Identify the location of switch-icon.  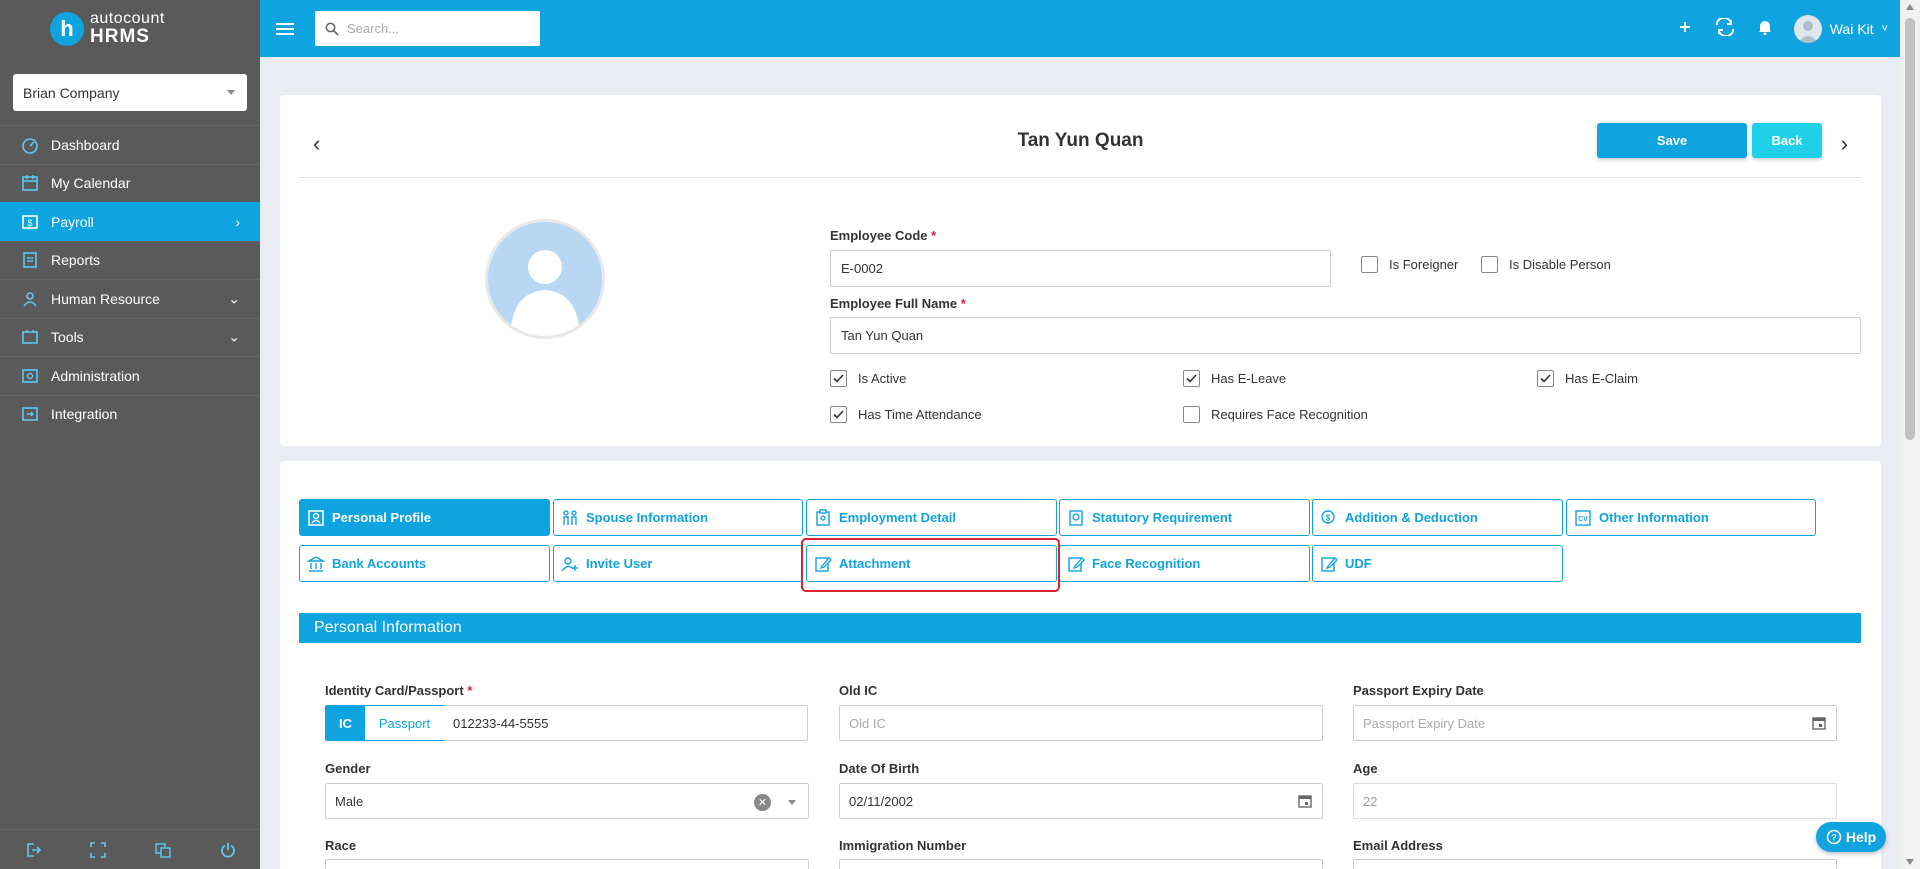
(1725, 27).